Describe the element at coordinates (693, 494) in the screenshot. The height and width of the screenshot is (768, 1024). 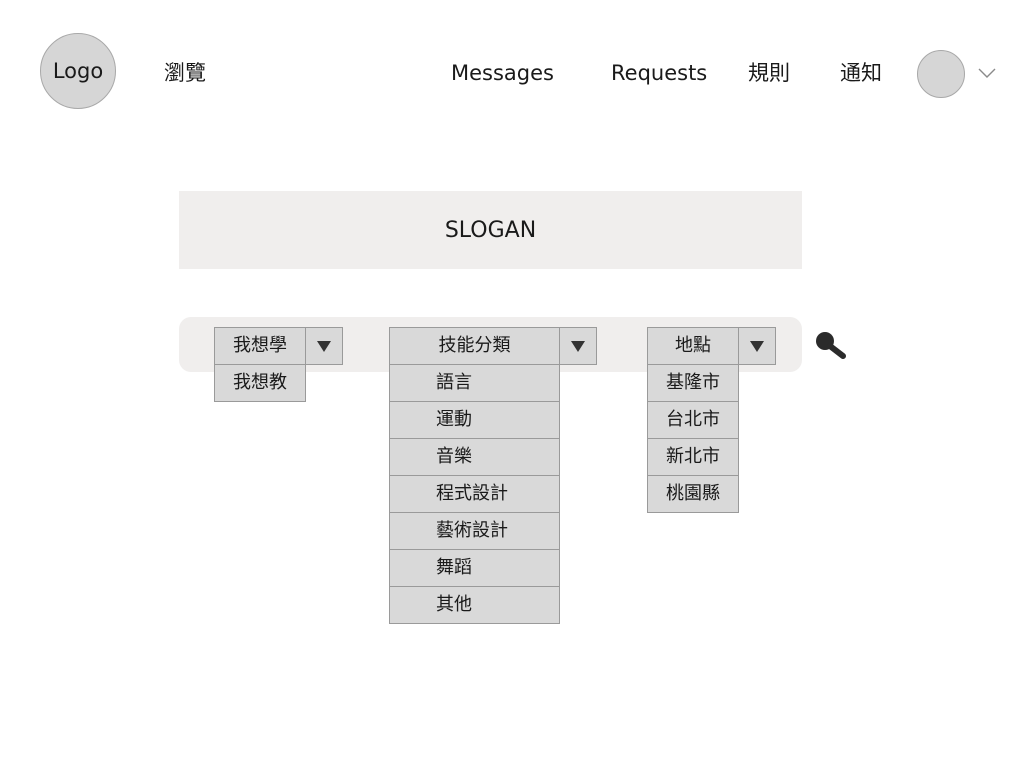
I see `location-option: 桃園縣` at that location.